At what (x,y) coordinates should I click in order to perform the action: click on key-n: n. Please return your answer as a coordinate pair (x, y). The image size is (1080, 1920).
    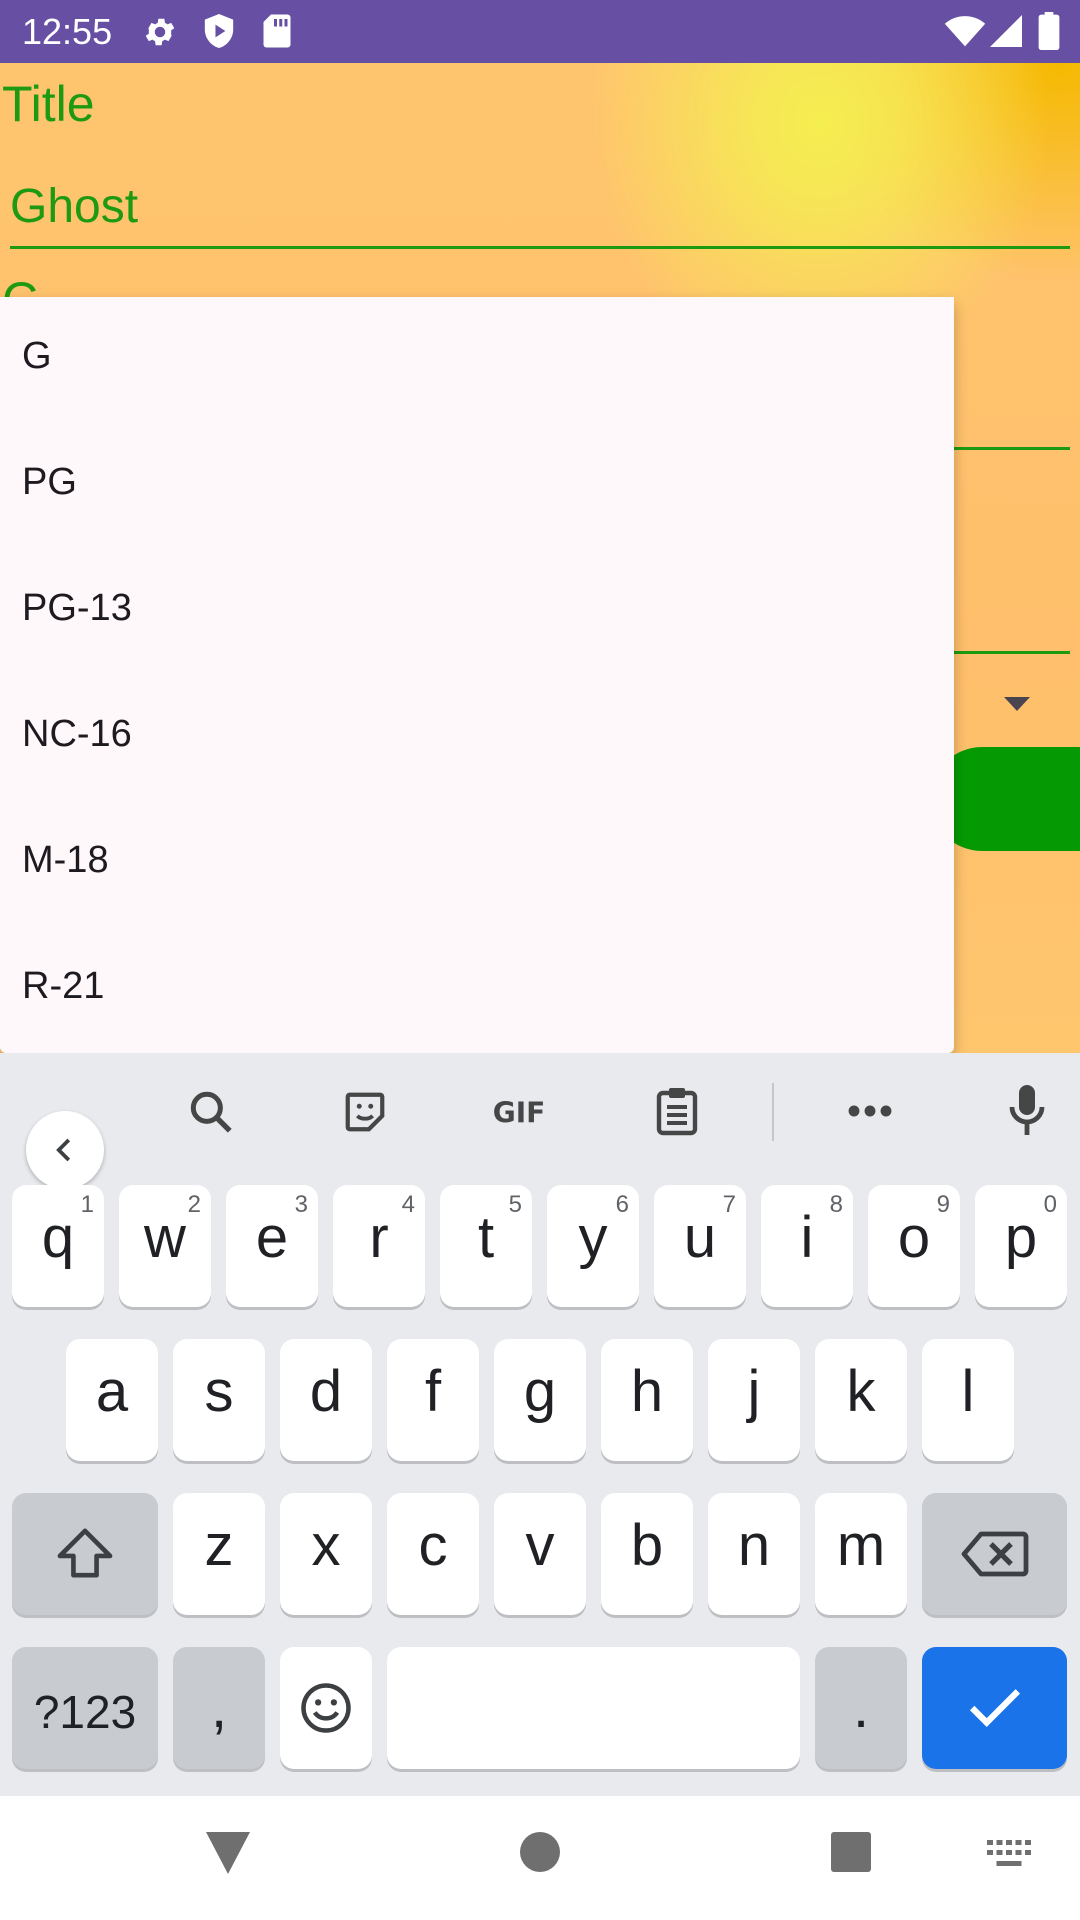
    Looking at the image, I should click on (754, 1554).